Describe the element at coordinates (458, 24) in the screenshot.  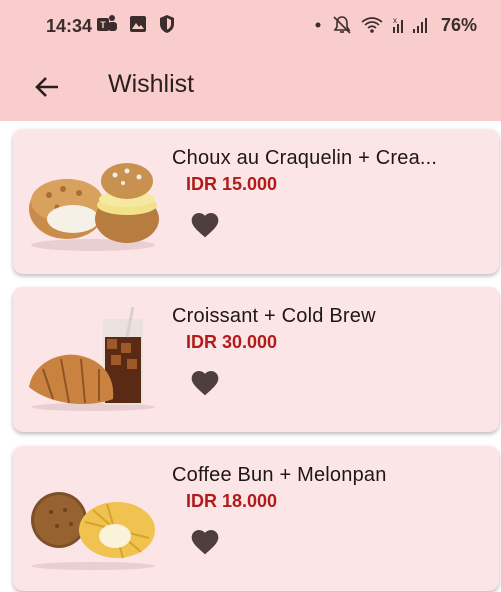
I see `battery-level: 76%` at that location.